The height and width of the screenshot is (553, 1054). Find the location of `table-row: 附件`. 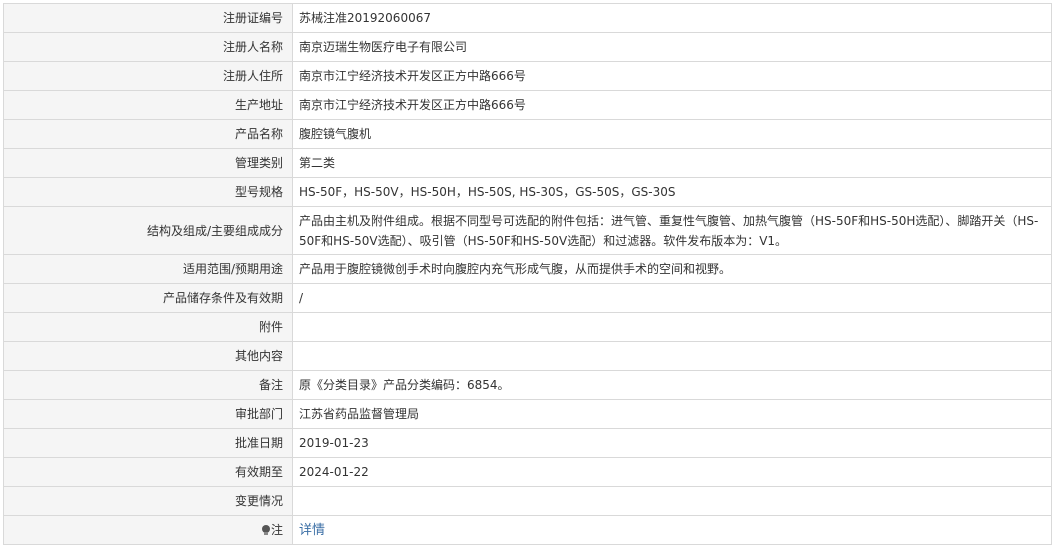

table-row: 附件 is located at coordinates (527, 327).